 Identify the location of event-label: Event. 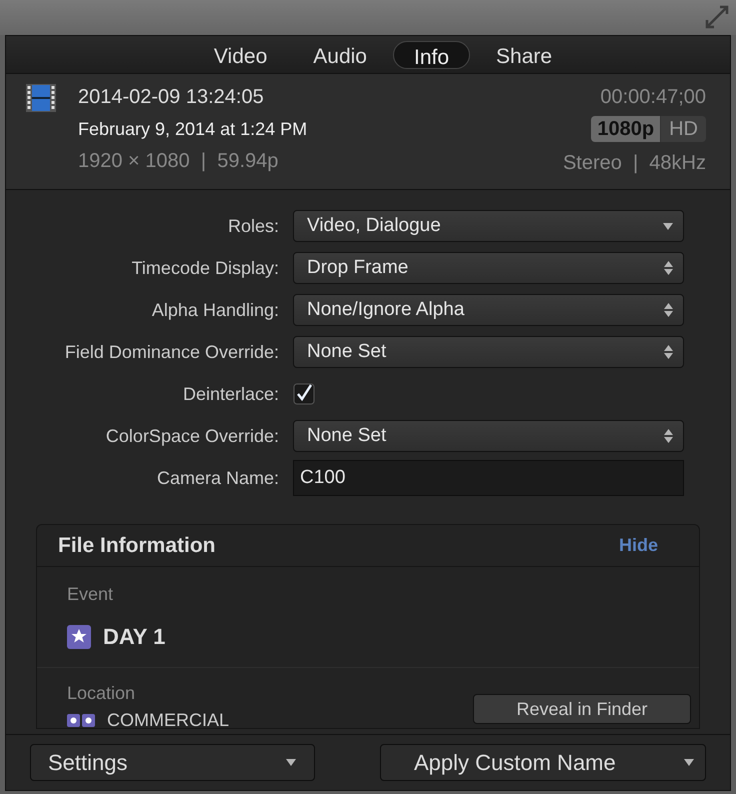
(90, 594).